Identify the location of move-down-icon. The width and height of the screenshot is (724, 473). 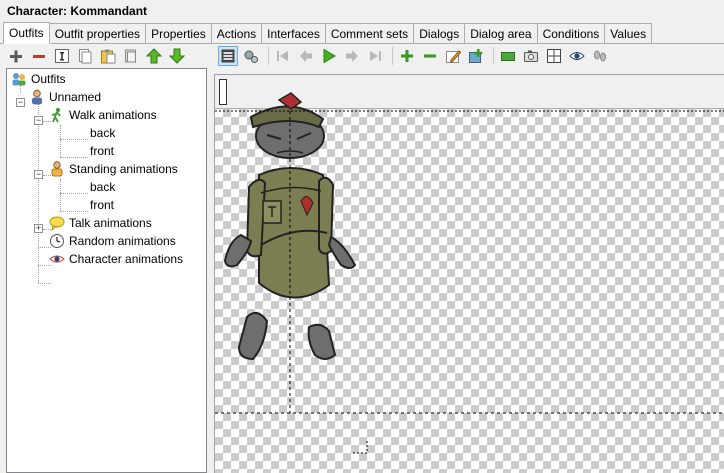
(177, 56).